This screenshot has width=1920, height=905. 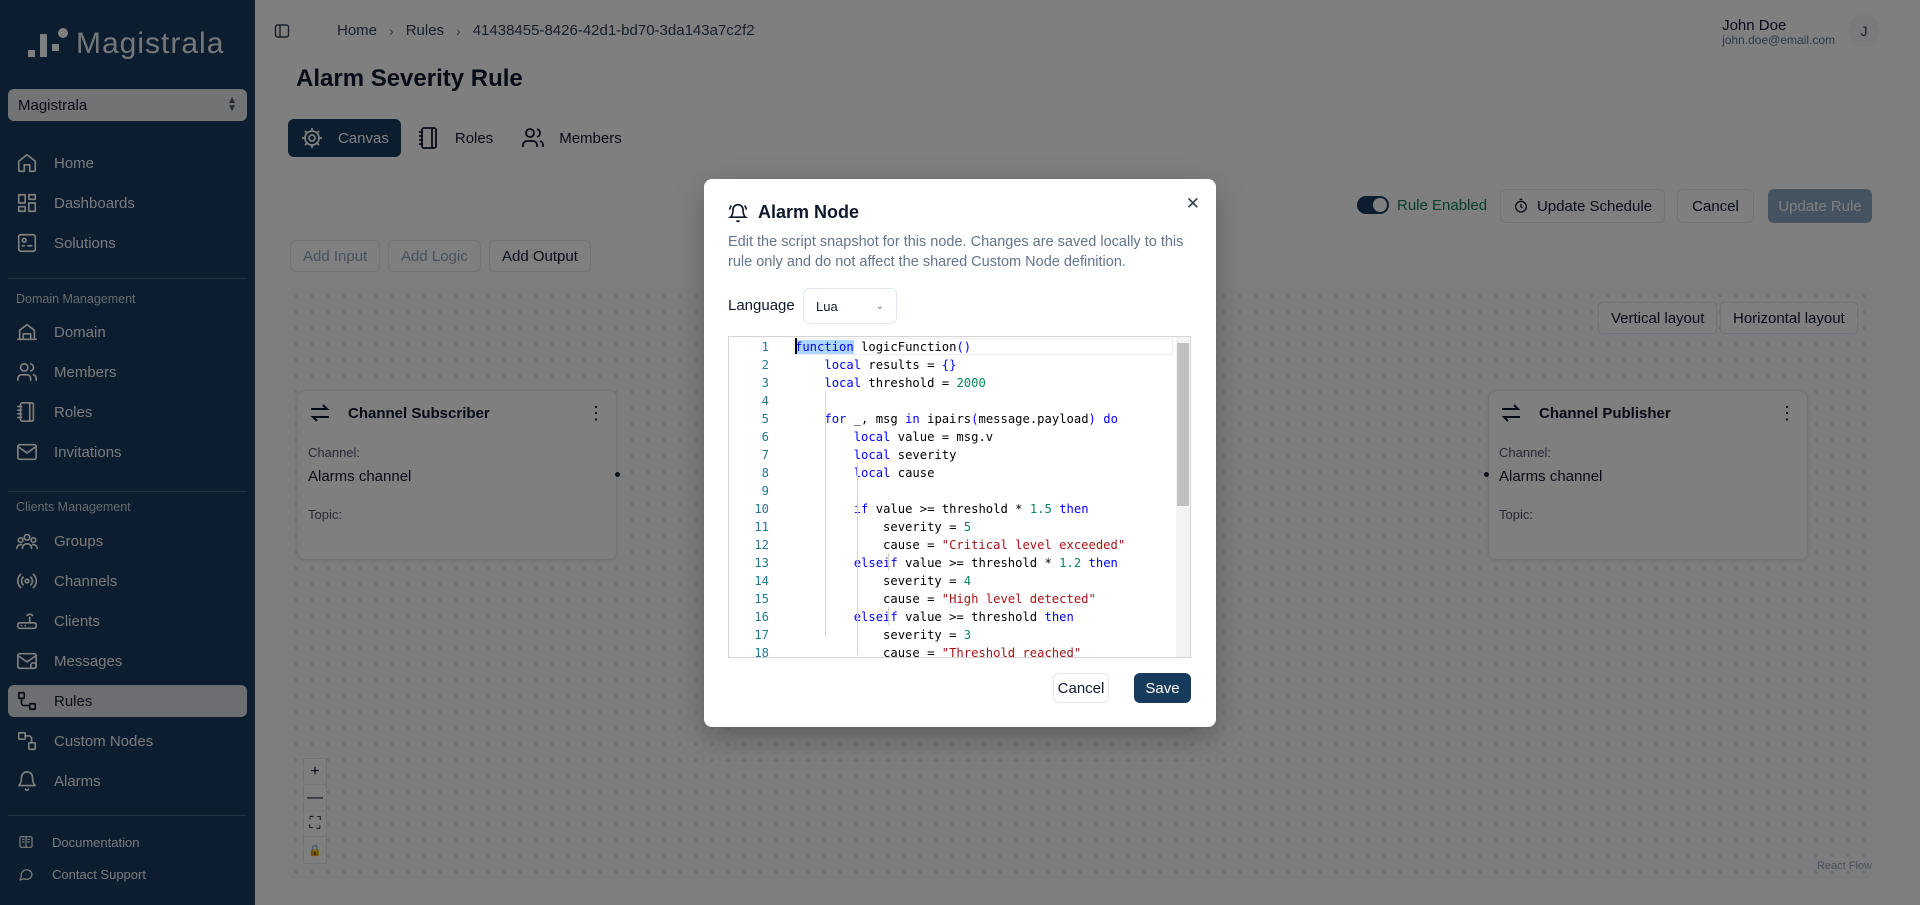 I want to click on line-number: 4, so click(x=765, y=401).